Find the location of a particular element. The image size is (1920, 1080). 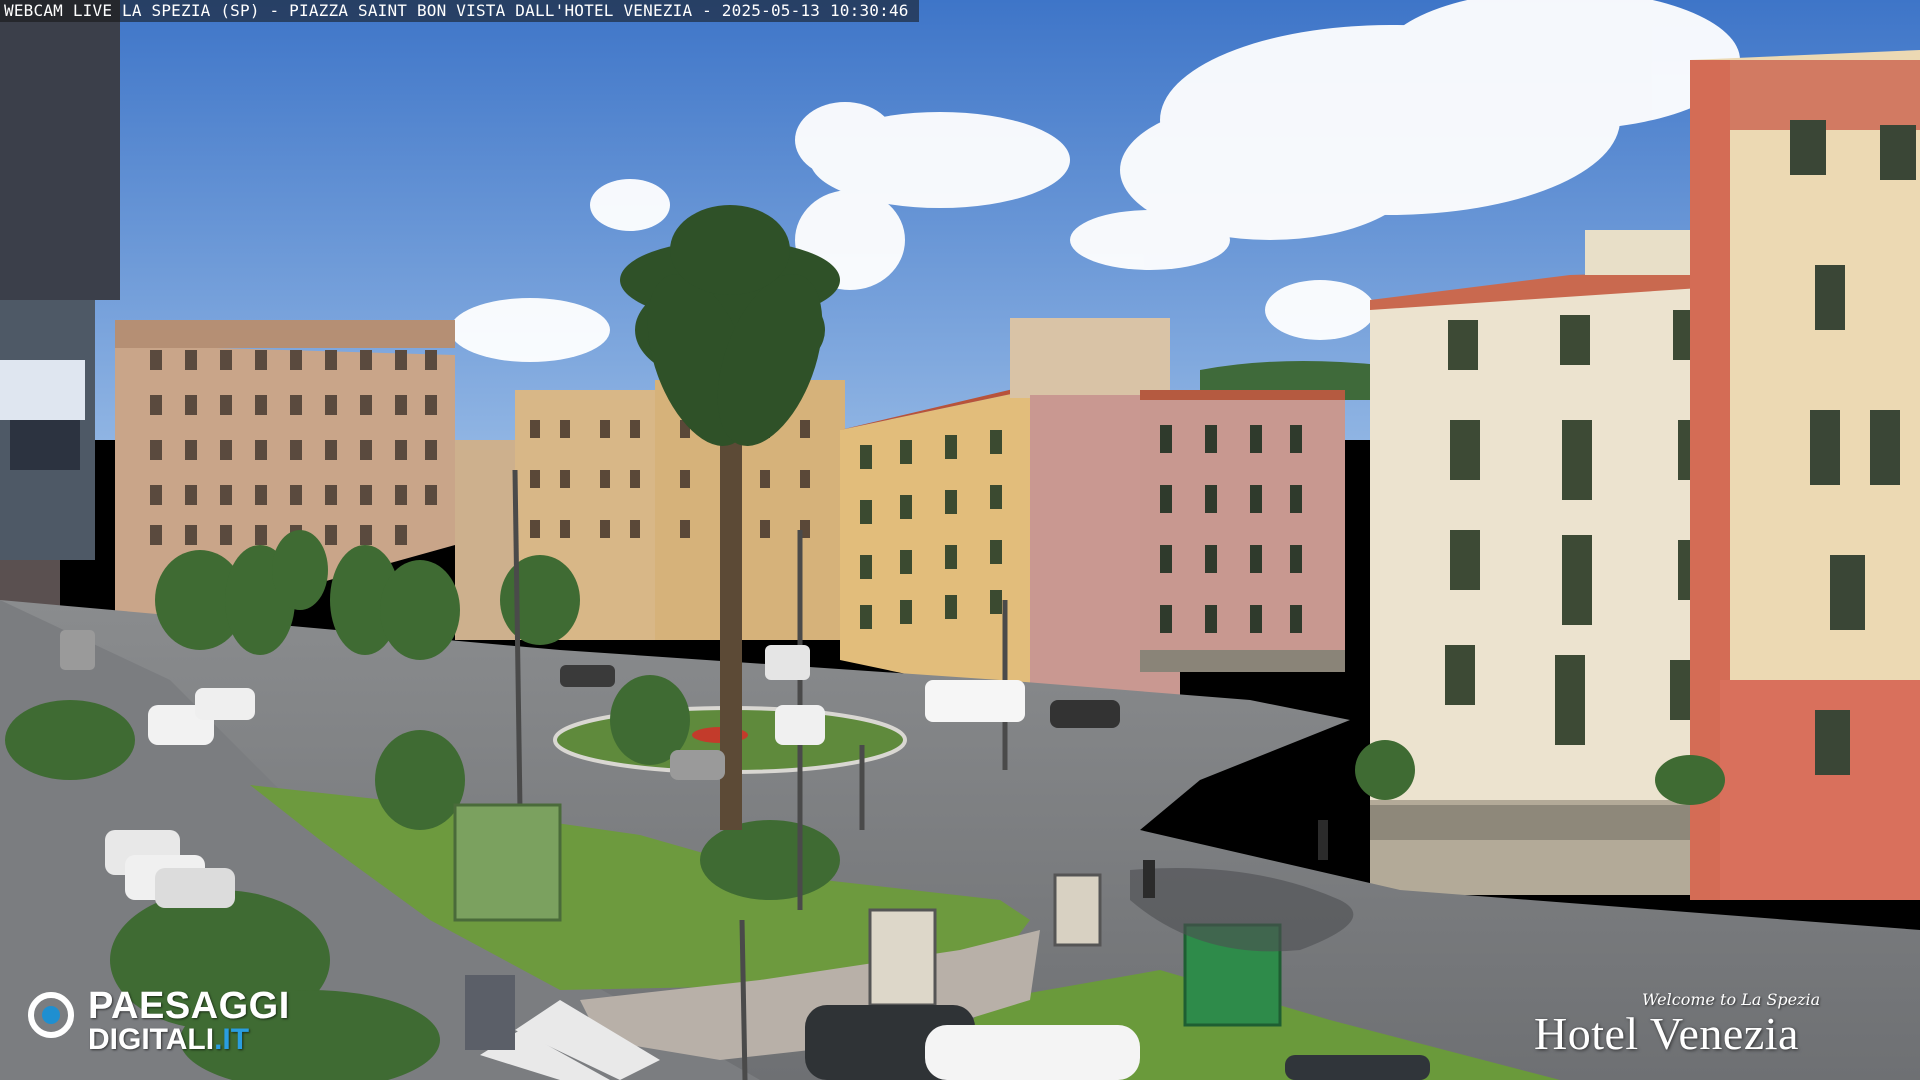

hotel-name: Hotel Venezia is located at coordinates (1666, 1033).